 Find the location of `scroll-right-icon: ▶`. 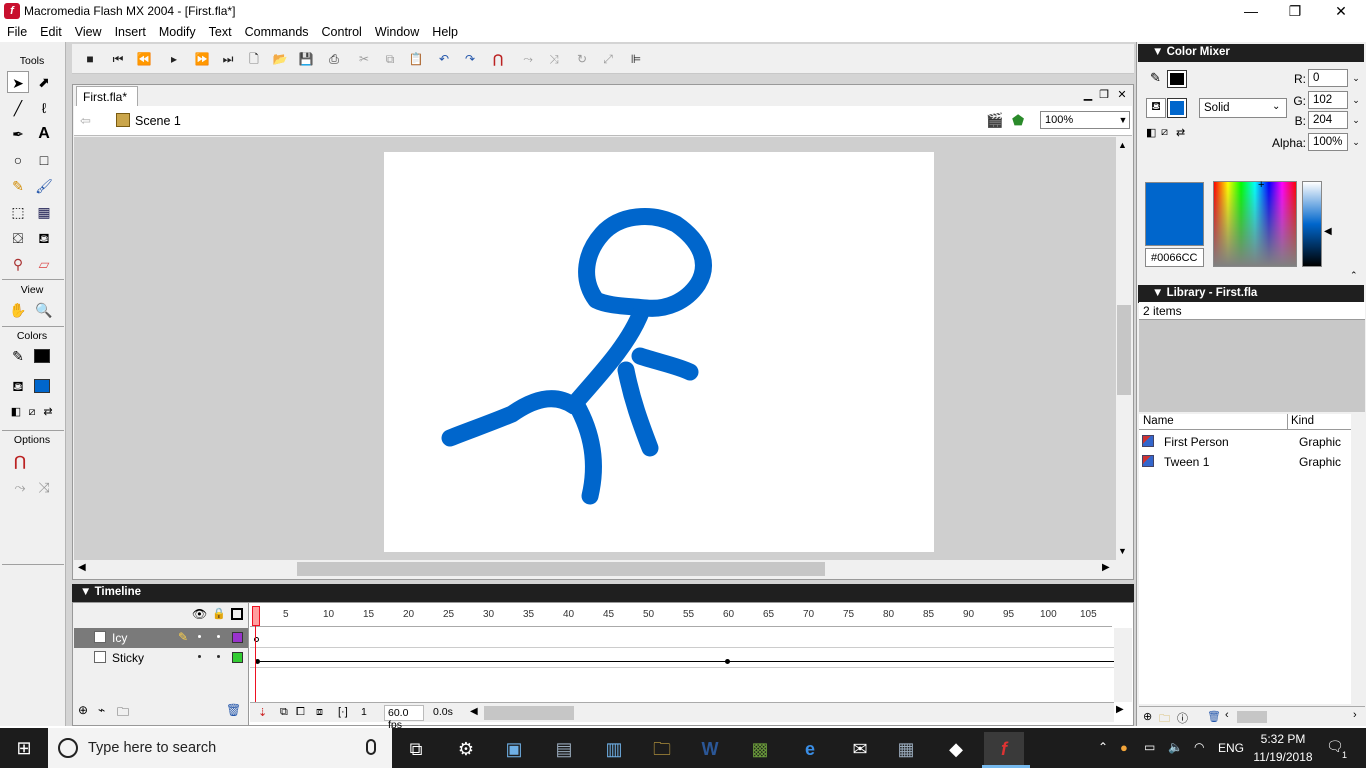

scroll-right-icon: ▶ is located at coordinates (1106, 567).